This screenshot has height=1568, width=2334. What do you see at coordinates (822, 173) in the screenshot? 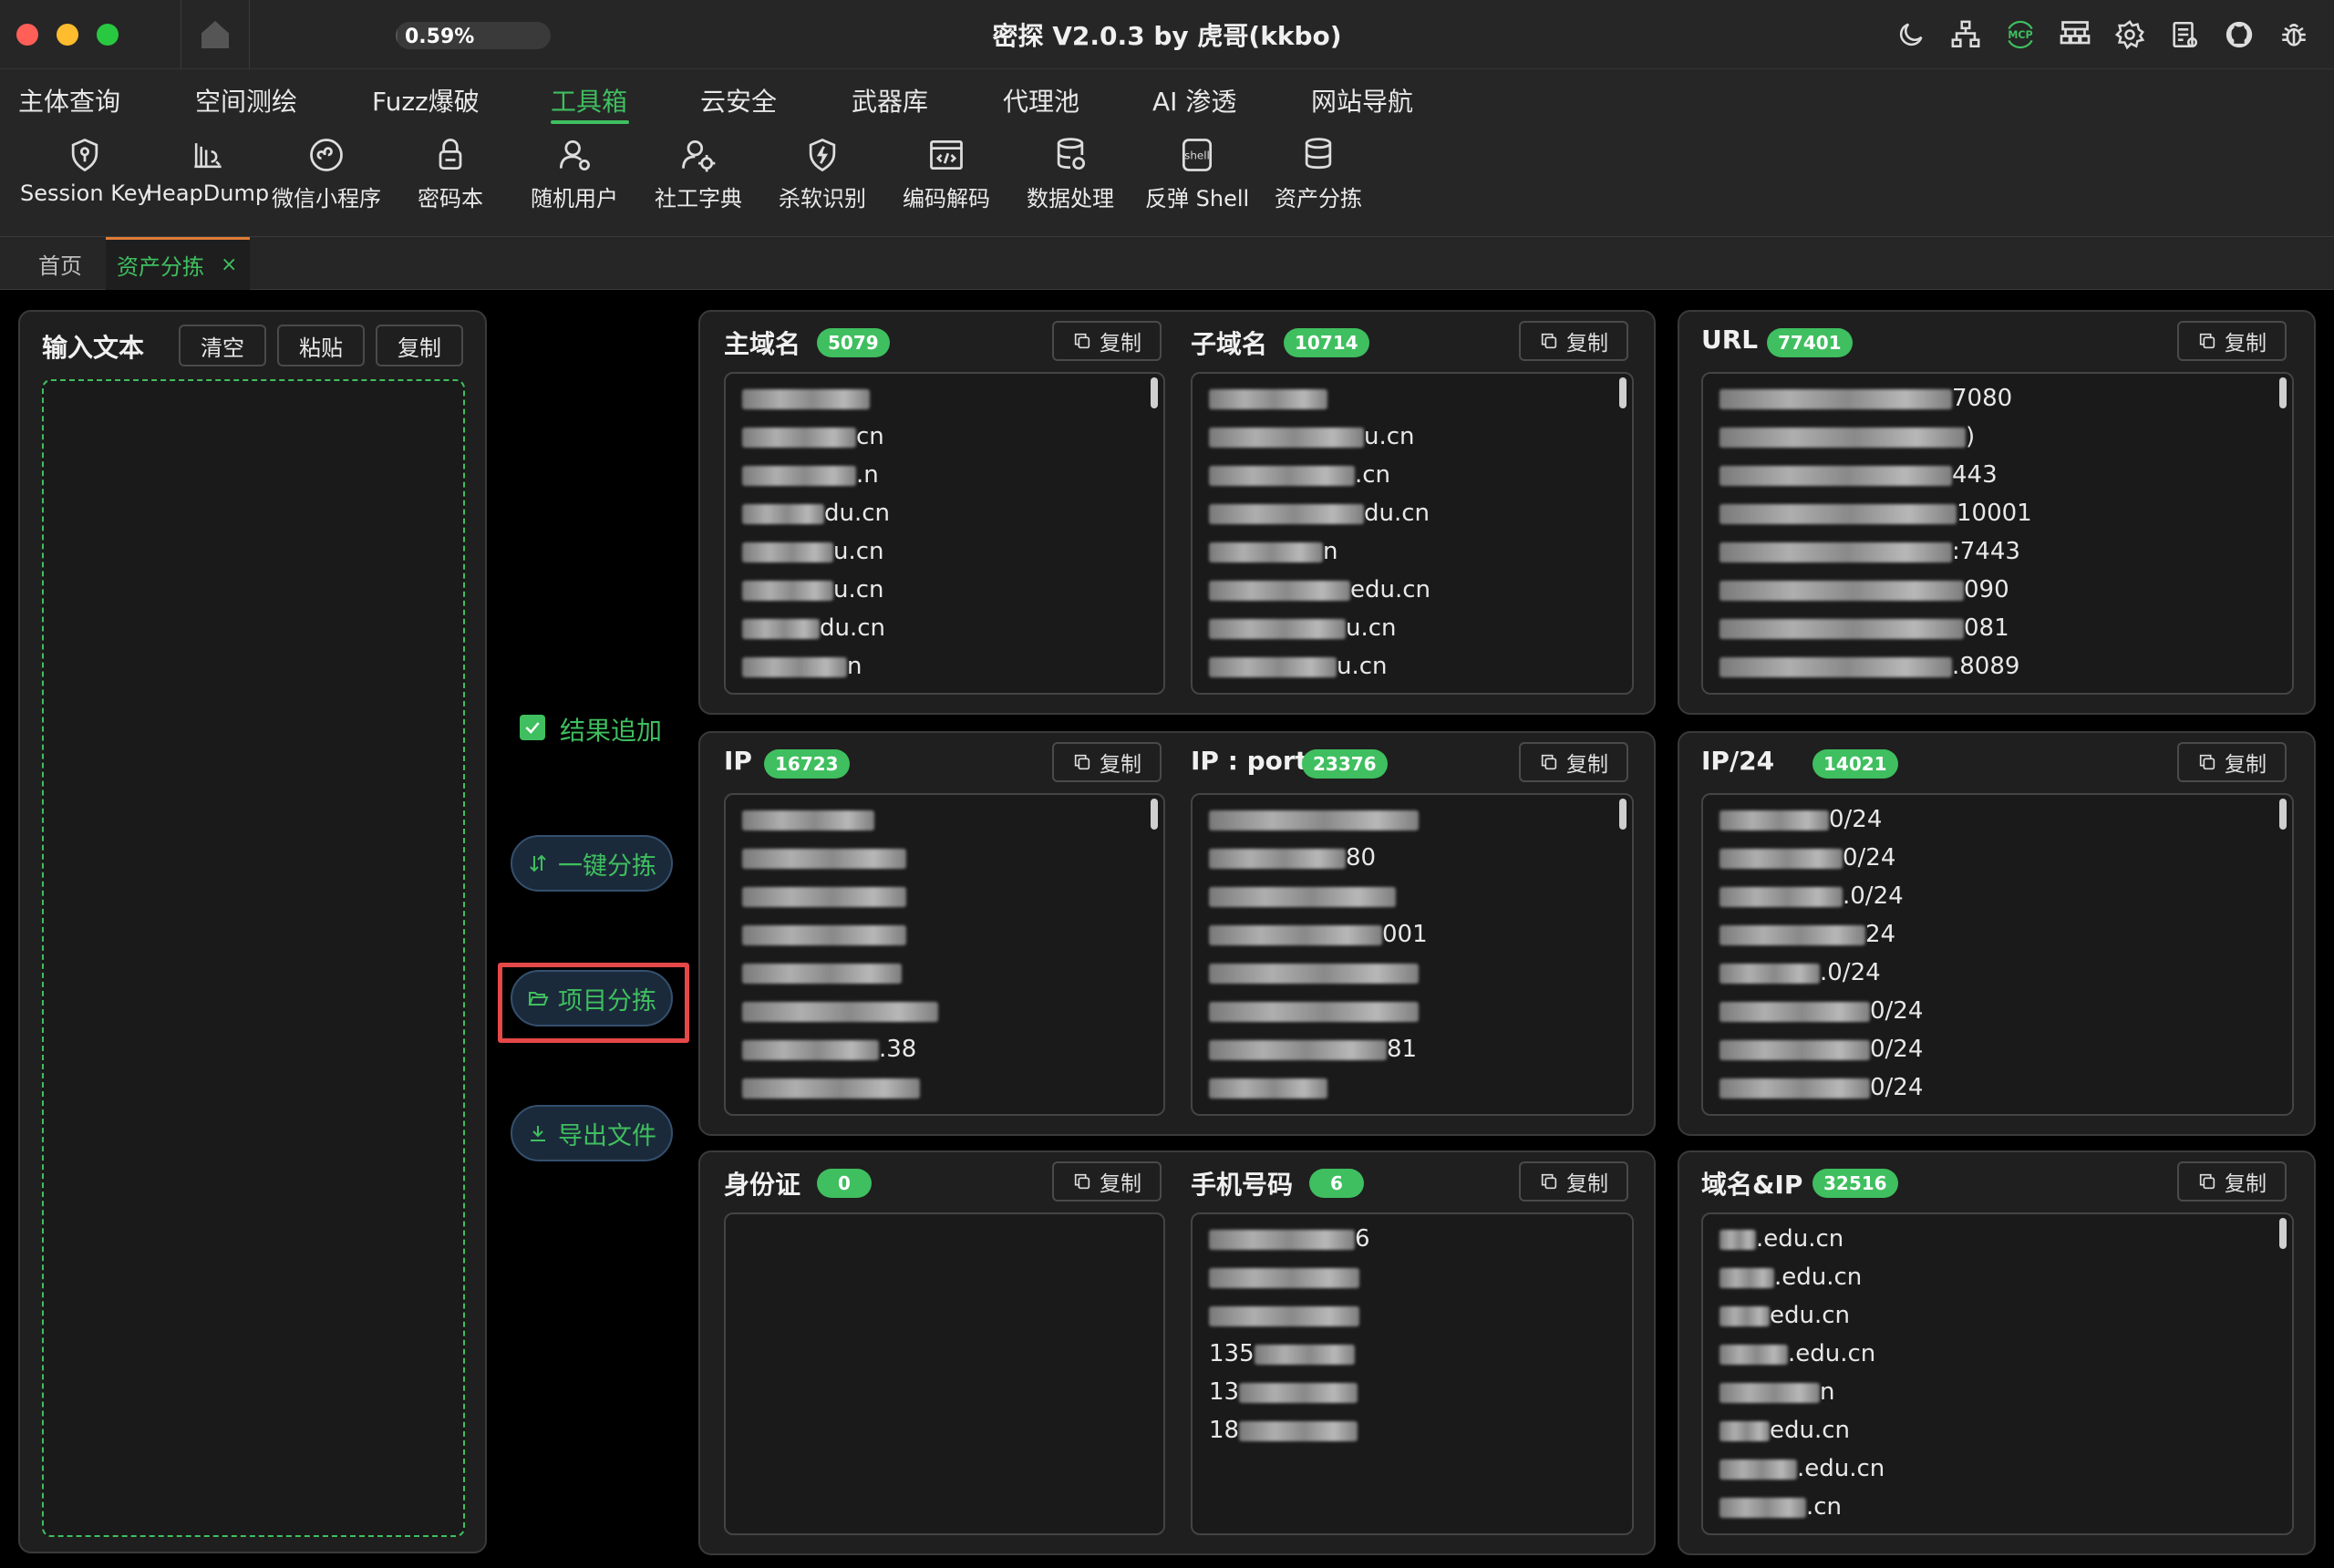
I see `tool-antivirus-detect: 杀软识别` at bounding box center [822, 173].